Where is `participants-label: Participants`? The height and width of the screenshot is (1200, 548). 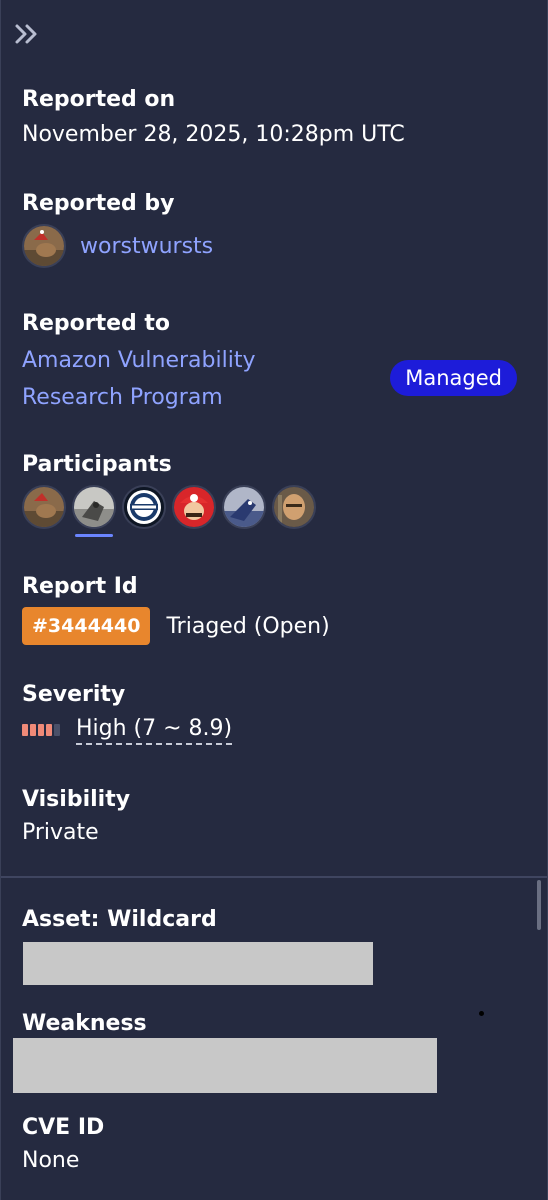 participants-label: Participants is located at coordinates (97, 464).